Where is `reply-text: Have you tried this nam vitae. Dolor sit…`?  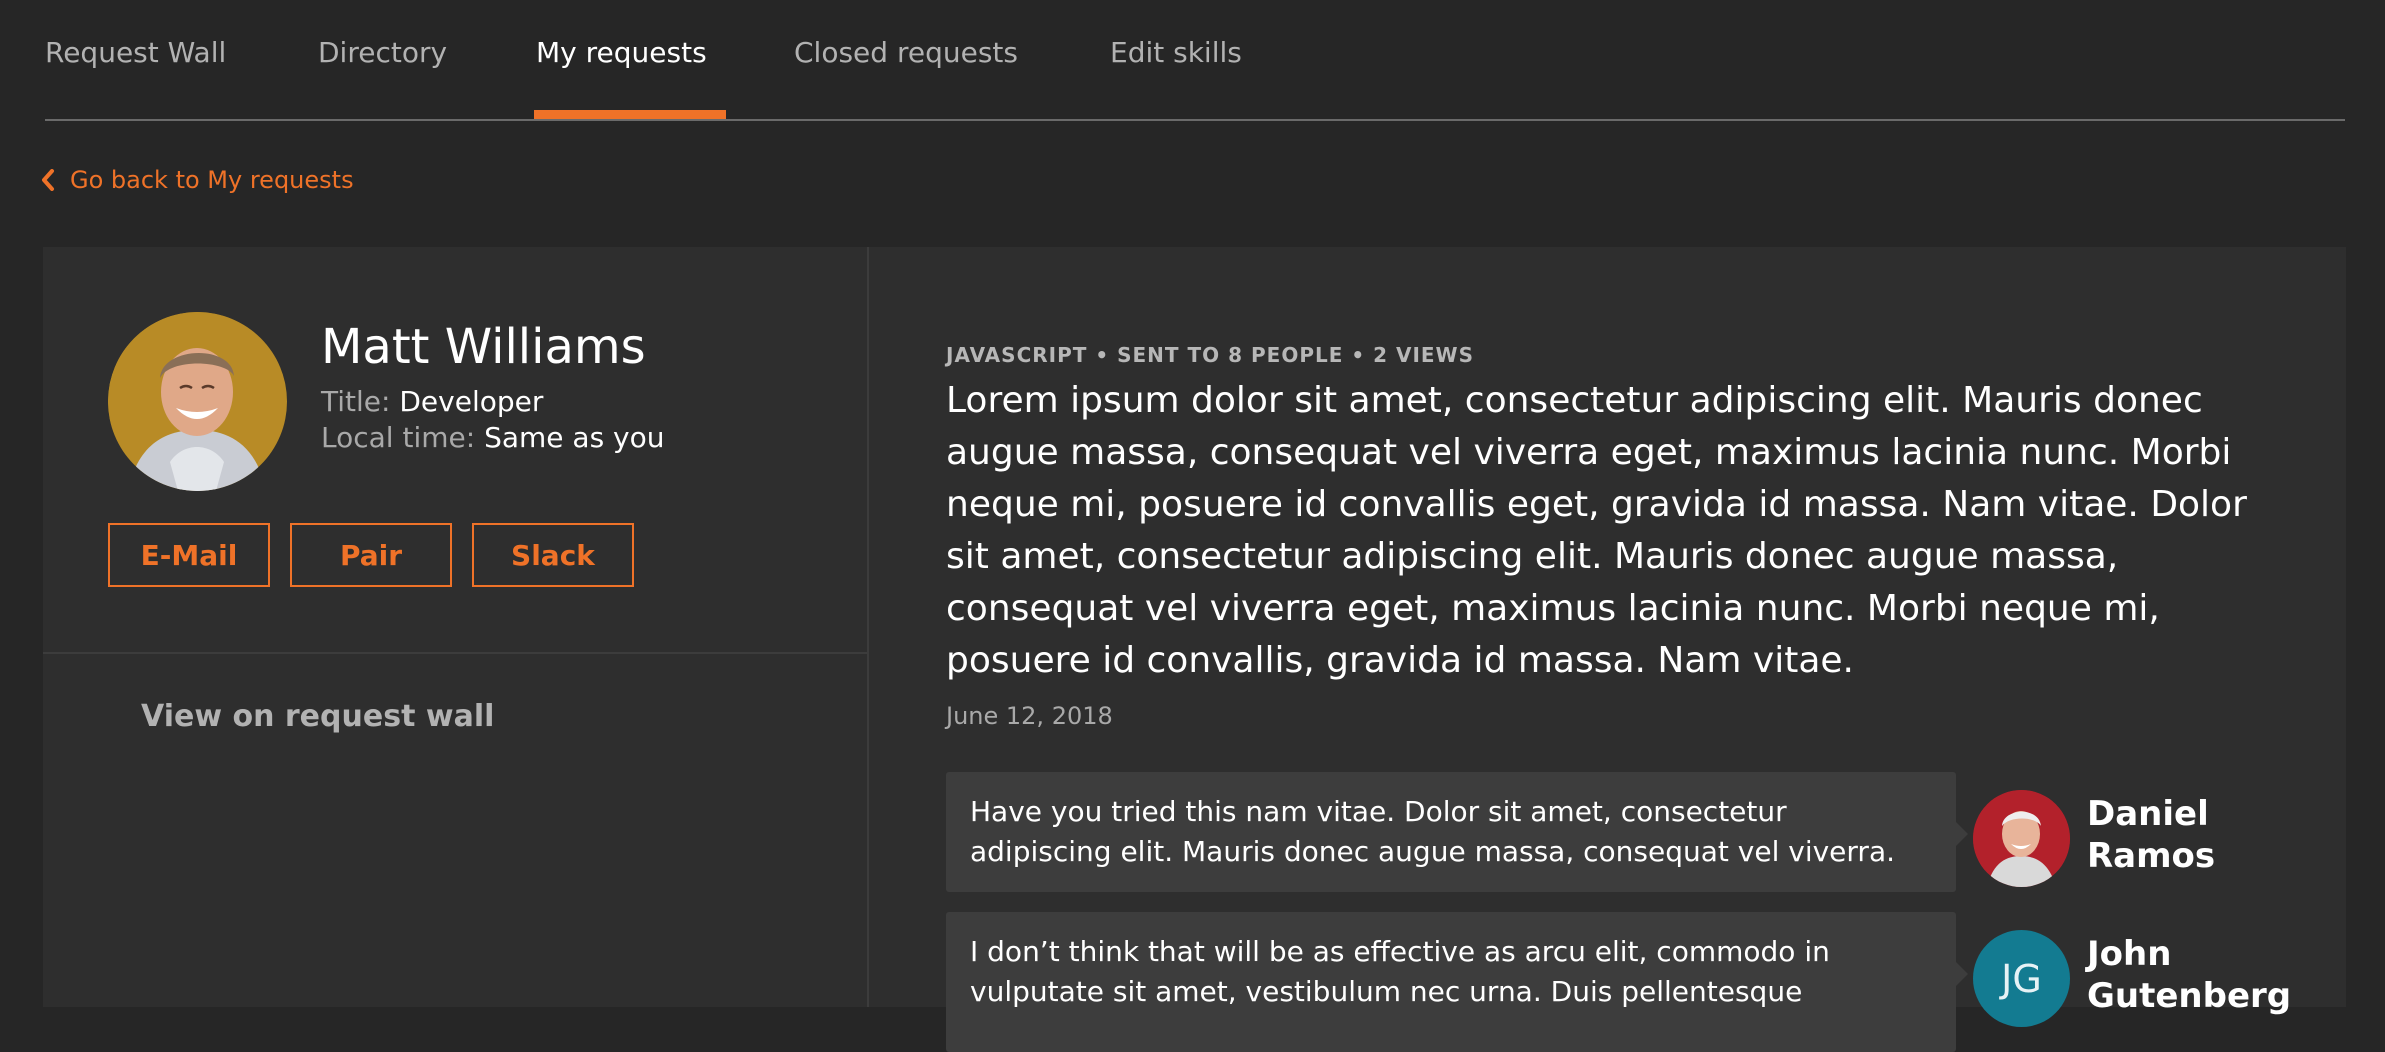 reply-text: Have you tried this nam vitae. Dolor sit… is located at coordinates (1432, 831).